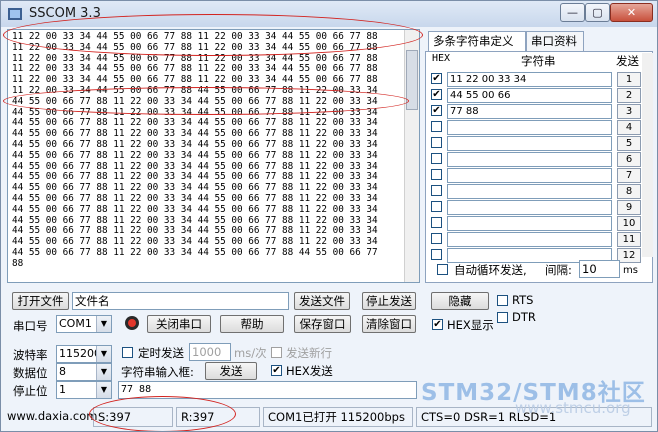 This screenshot has width=658, height=432. What do you see at coordinates (631, 12) in the screenshot?
I see `close-button: ✕` at bounding box center [631, 12].